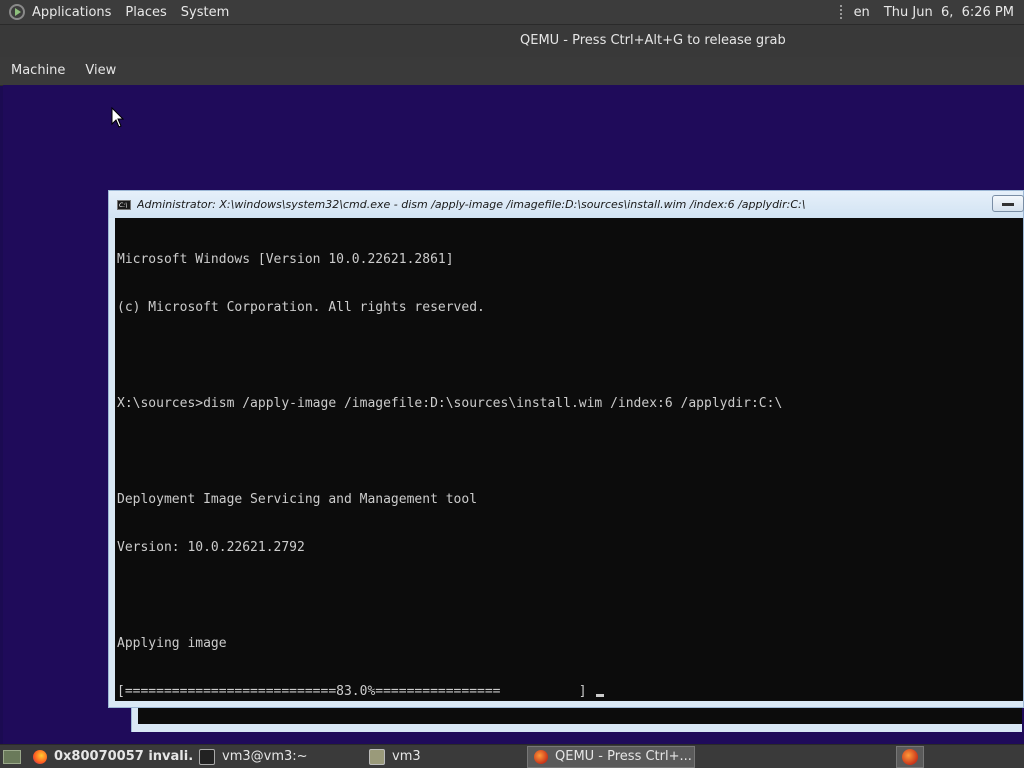  What do you see at coordinates (37, 71) in the screenshot?
I see `menu-machine: Machine` at bounding box center [37, 71].